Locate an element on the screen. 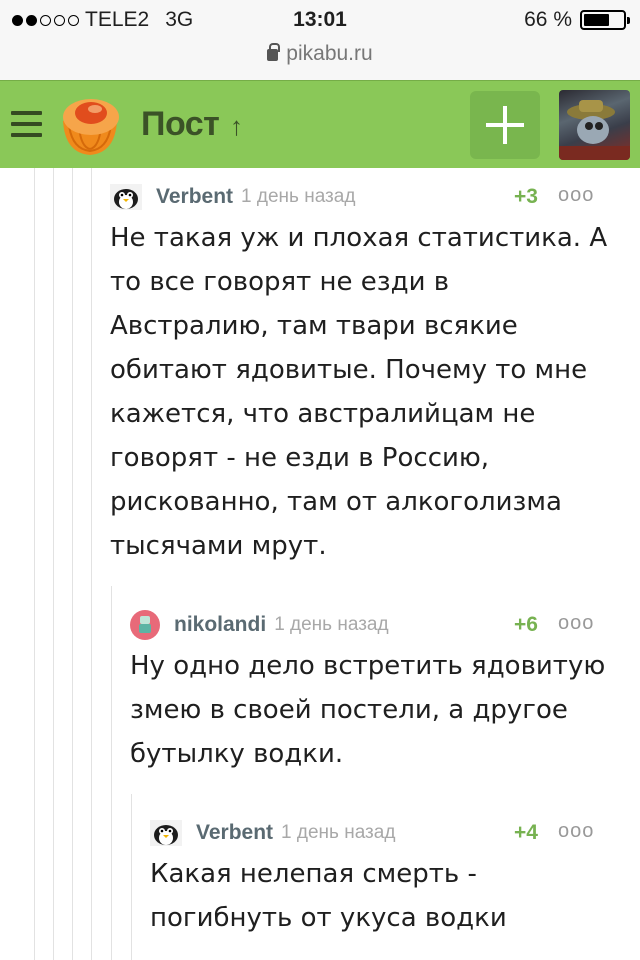 Image resolution: width=640 pixels, height=960 pixels. battery-percent: 66 % is located at coordinates (548, 19).